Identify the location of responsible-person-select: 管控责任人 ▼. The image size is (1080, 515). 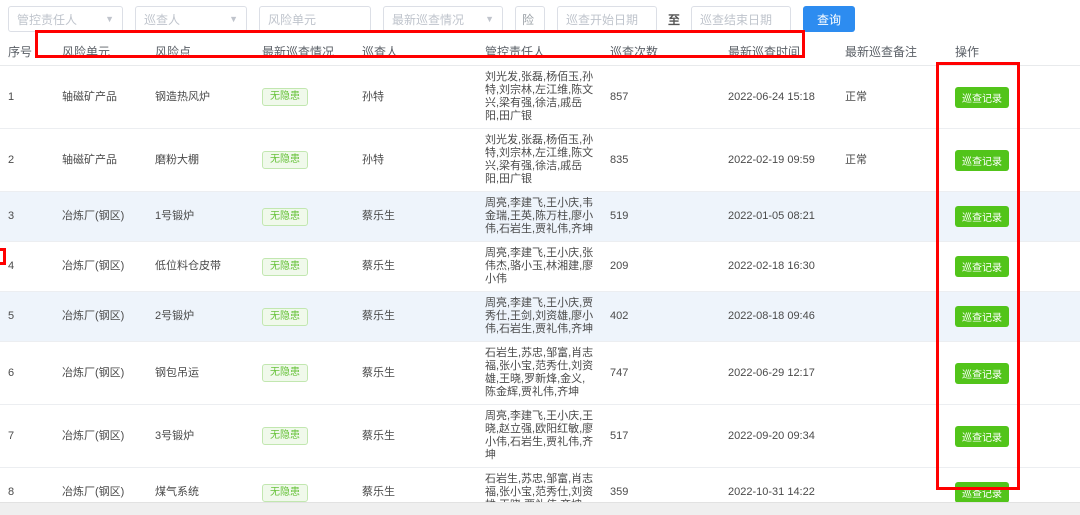
(65, 19).